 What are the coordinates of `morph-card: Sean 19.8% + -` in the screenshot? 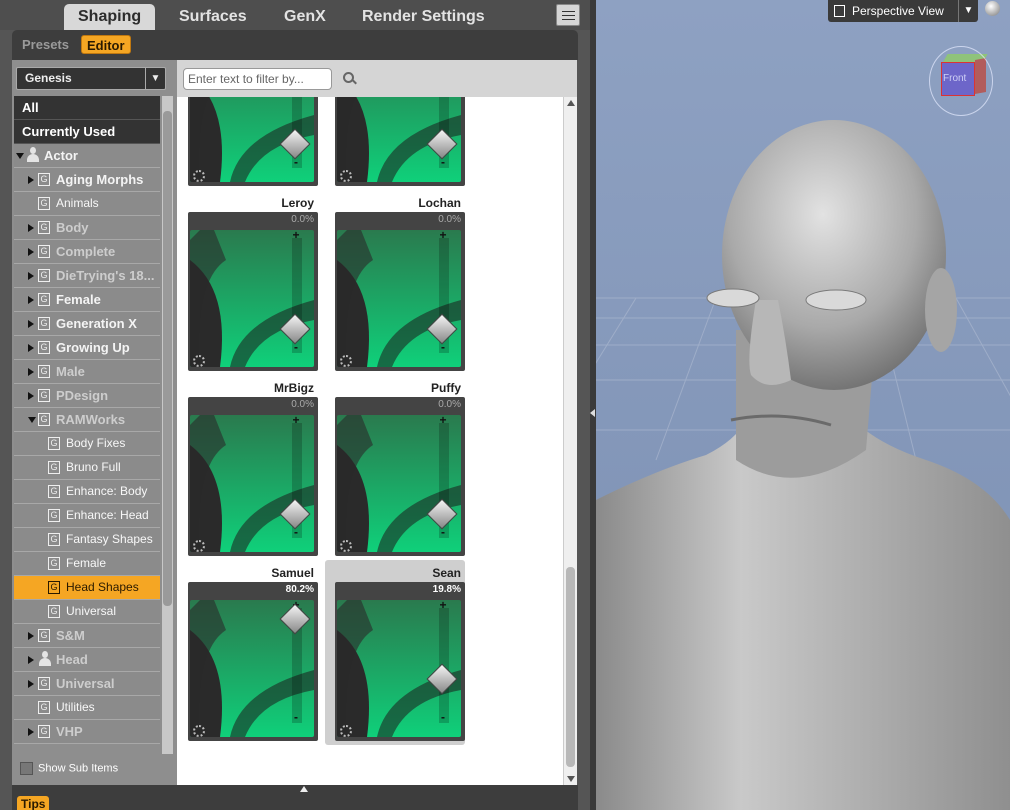 It's located at (395, 652).